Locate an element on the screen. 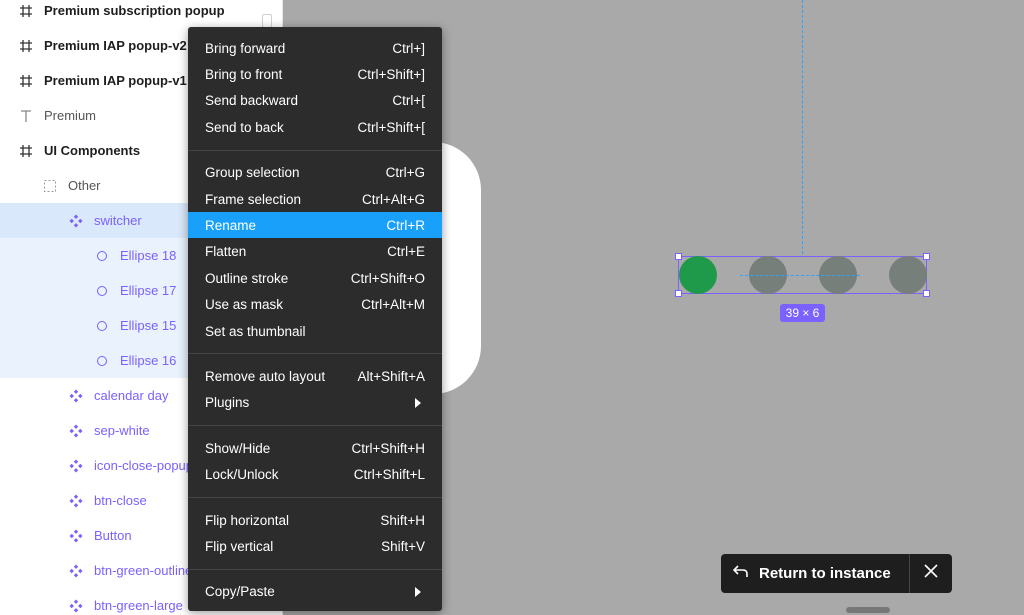 The image size is (1024, 615). menu-item-shortcut: Shift+H is located at coordinates (402, 520).